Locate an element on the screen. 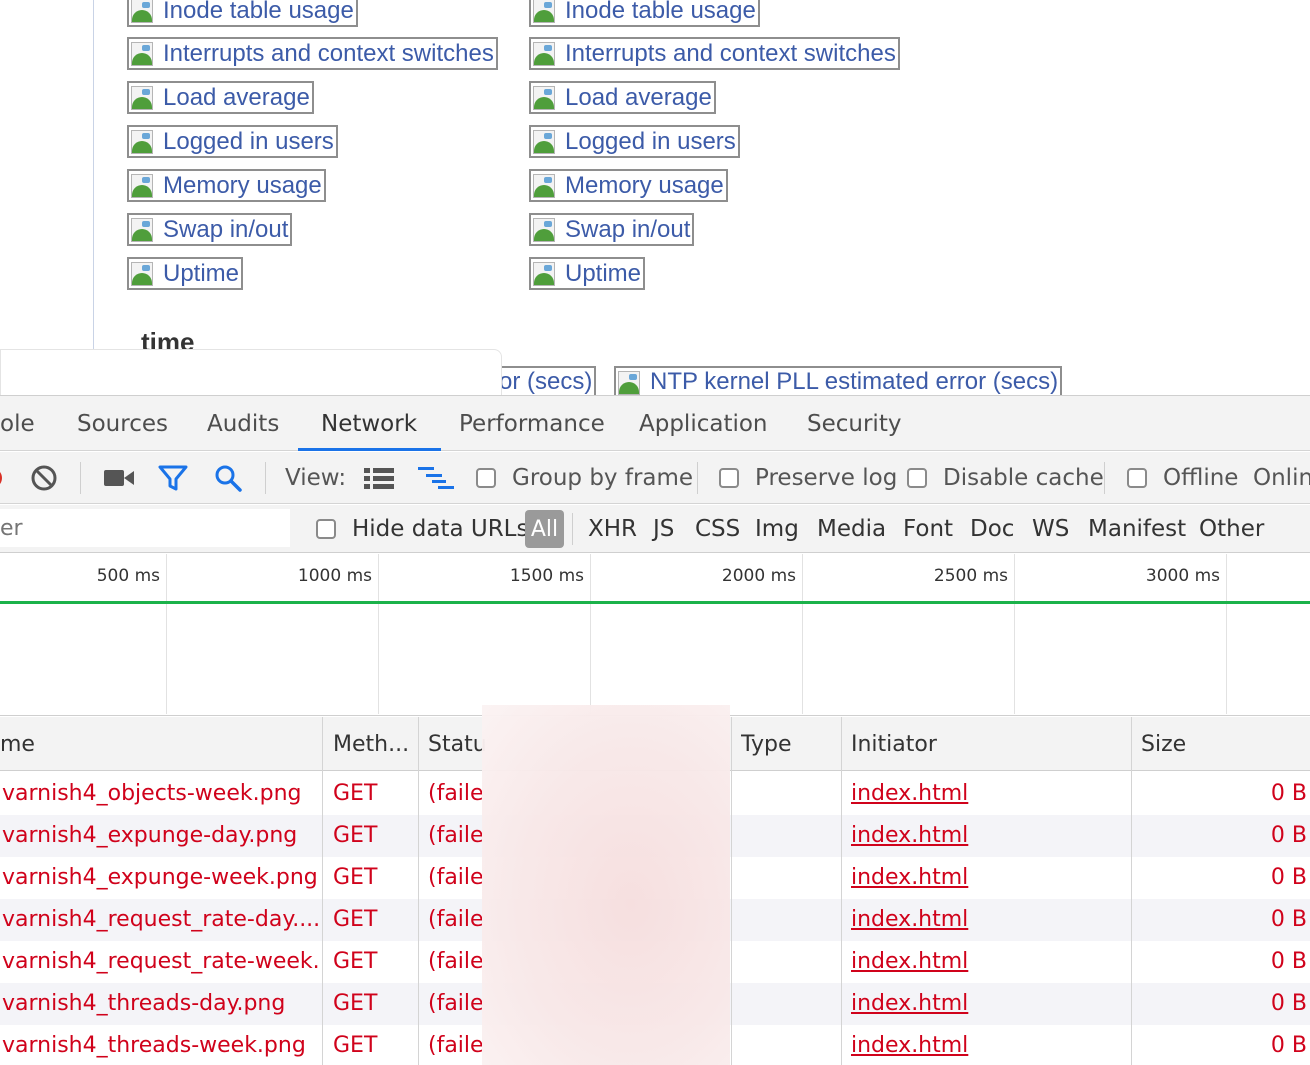 The image size is (1310, 1065). tab-network: Network is located at coordinates (369, 423).